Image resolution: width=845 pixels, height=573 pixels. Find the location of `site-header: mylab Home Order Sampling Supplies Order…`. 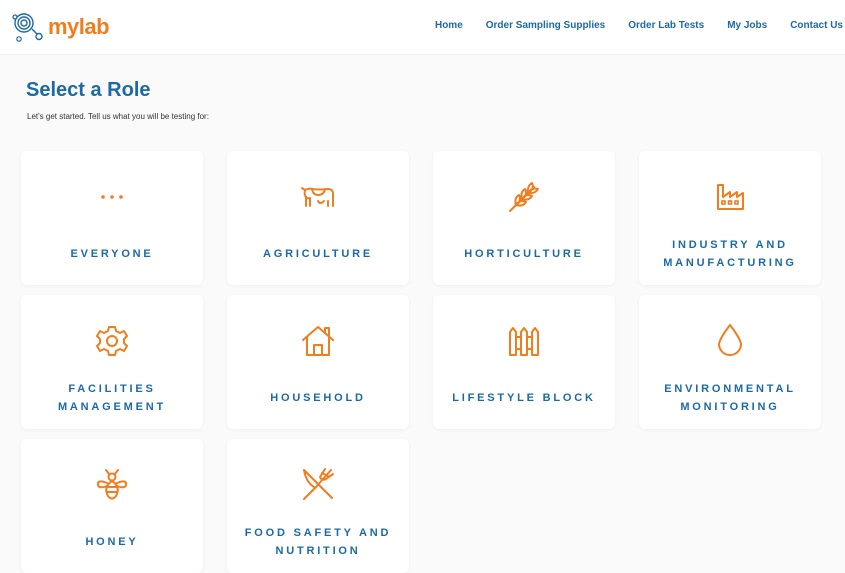

site-header: mylab Home Order Sampling Supplies Order… is located at coordinates (422, 27).